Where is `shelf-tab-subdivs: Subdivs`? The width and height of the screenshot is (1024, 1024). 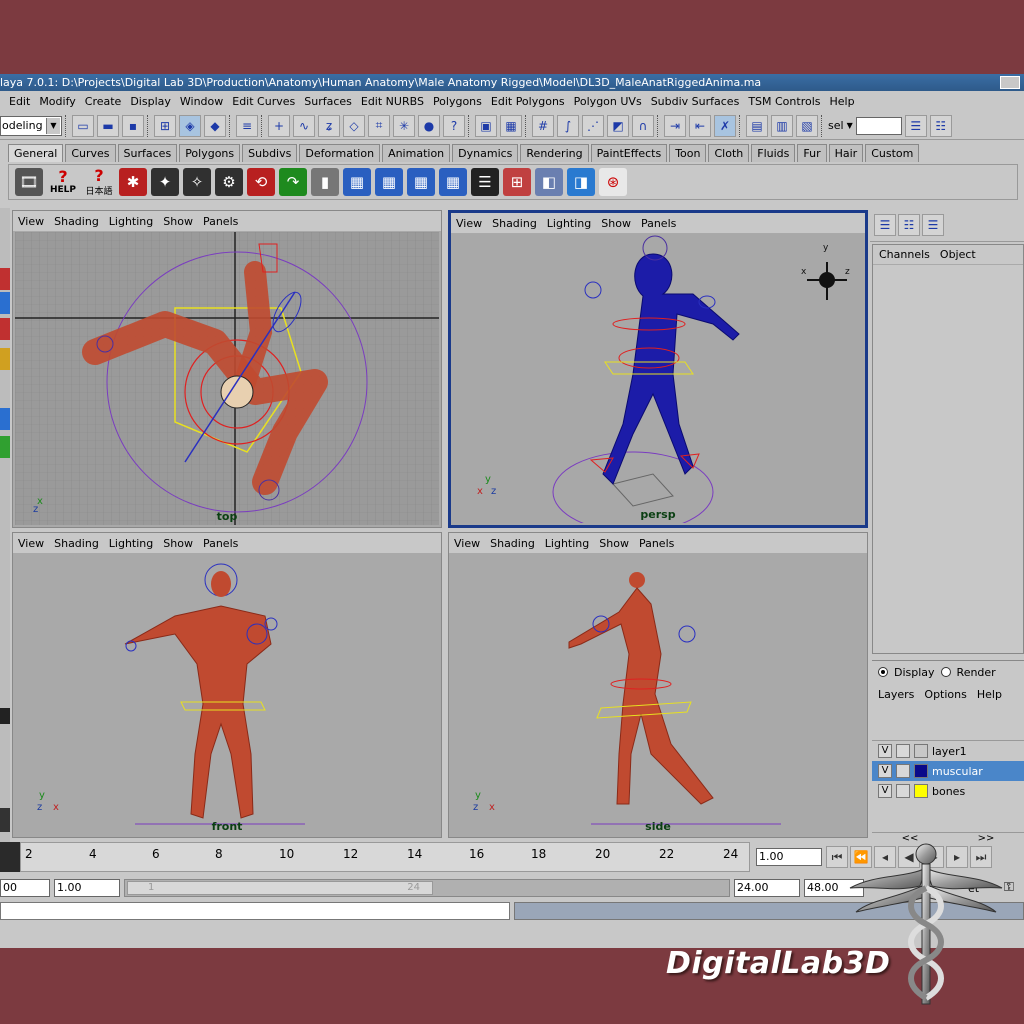 shelf-tab-subdivs: Subdivs is located at coordinates (270, 153).